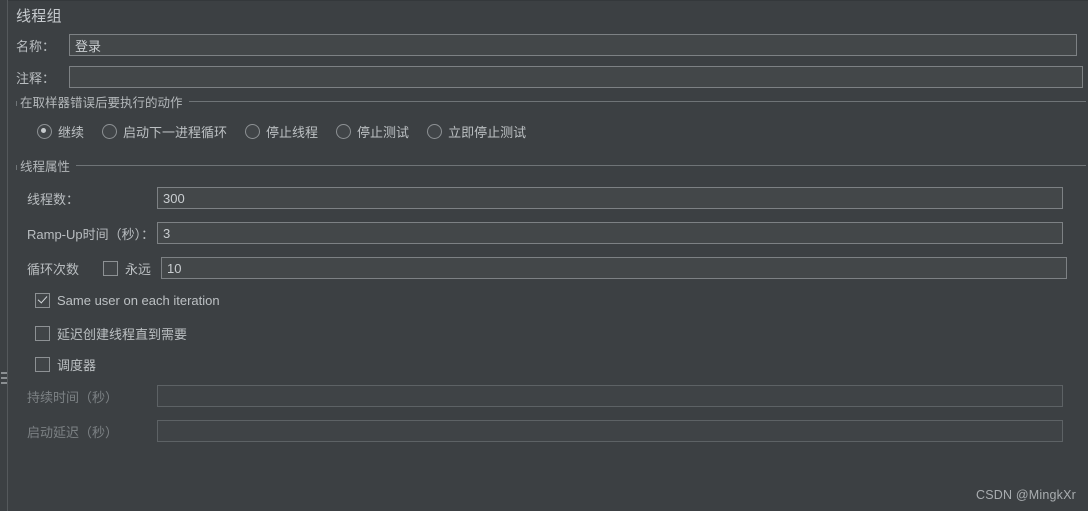 This screenshot has height=511, width=1088. Describe the element at coordinates (53, 269) in the screenshot. I see `loop-count-label: 循环次数` at that location.